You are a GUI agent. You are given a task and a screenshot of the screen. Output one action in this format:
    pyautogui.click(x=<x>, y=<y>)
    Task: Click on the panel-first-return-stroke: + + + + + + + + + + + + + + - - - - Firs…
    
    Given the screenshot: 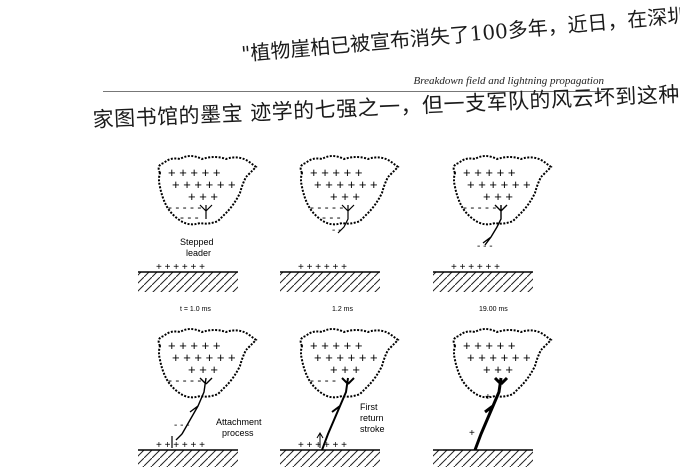 What is the action you would take?
    pyautogui.click(x=339, y=397)
    